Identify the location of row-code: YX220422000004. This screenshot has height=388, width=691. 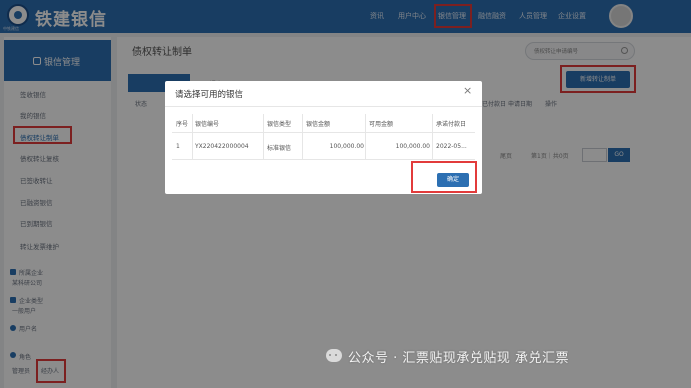
(222, 146).